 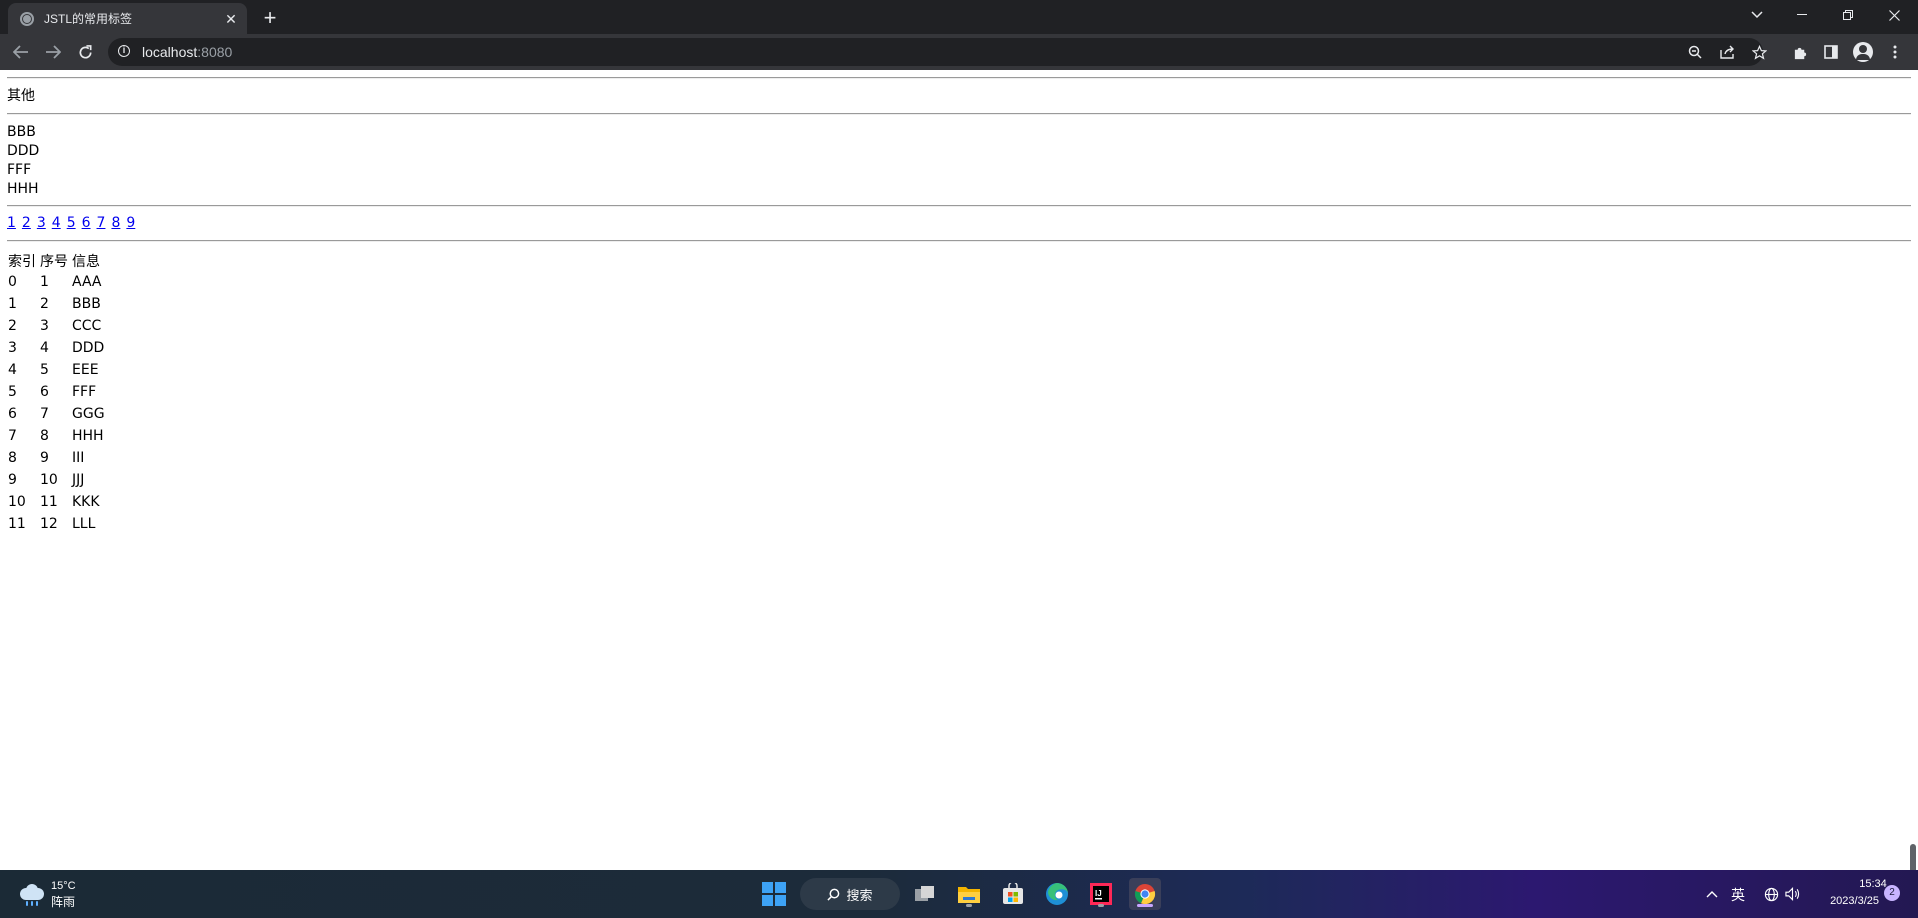 I want to click on intellij-idea-icon: IJ, so click(x=1101, y=894).